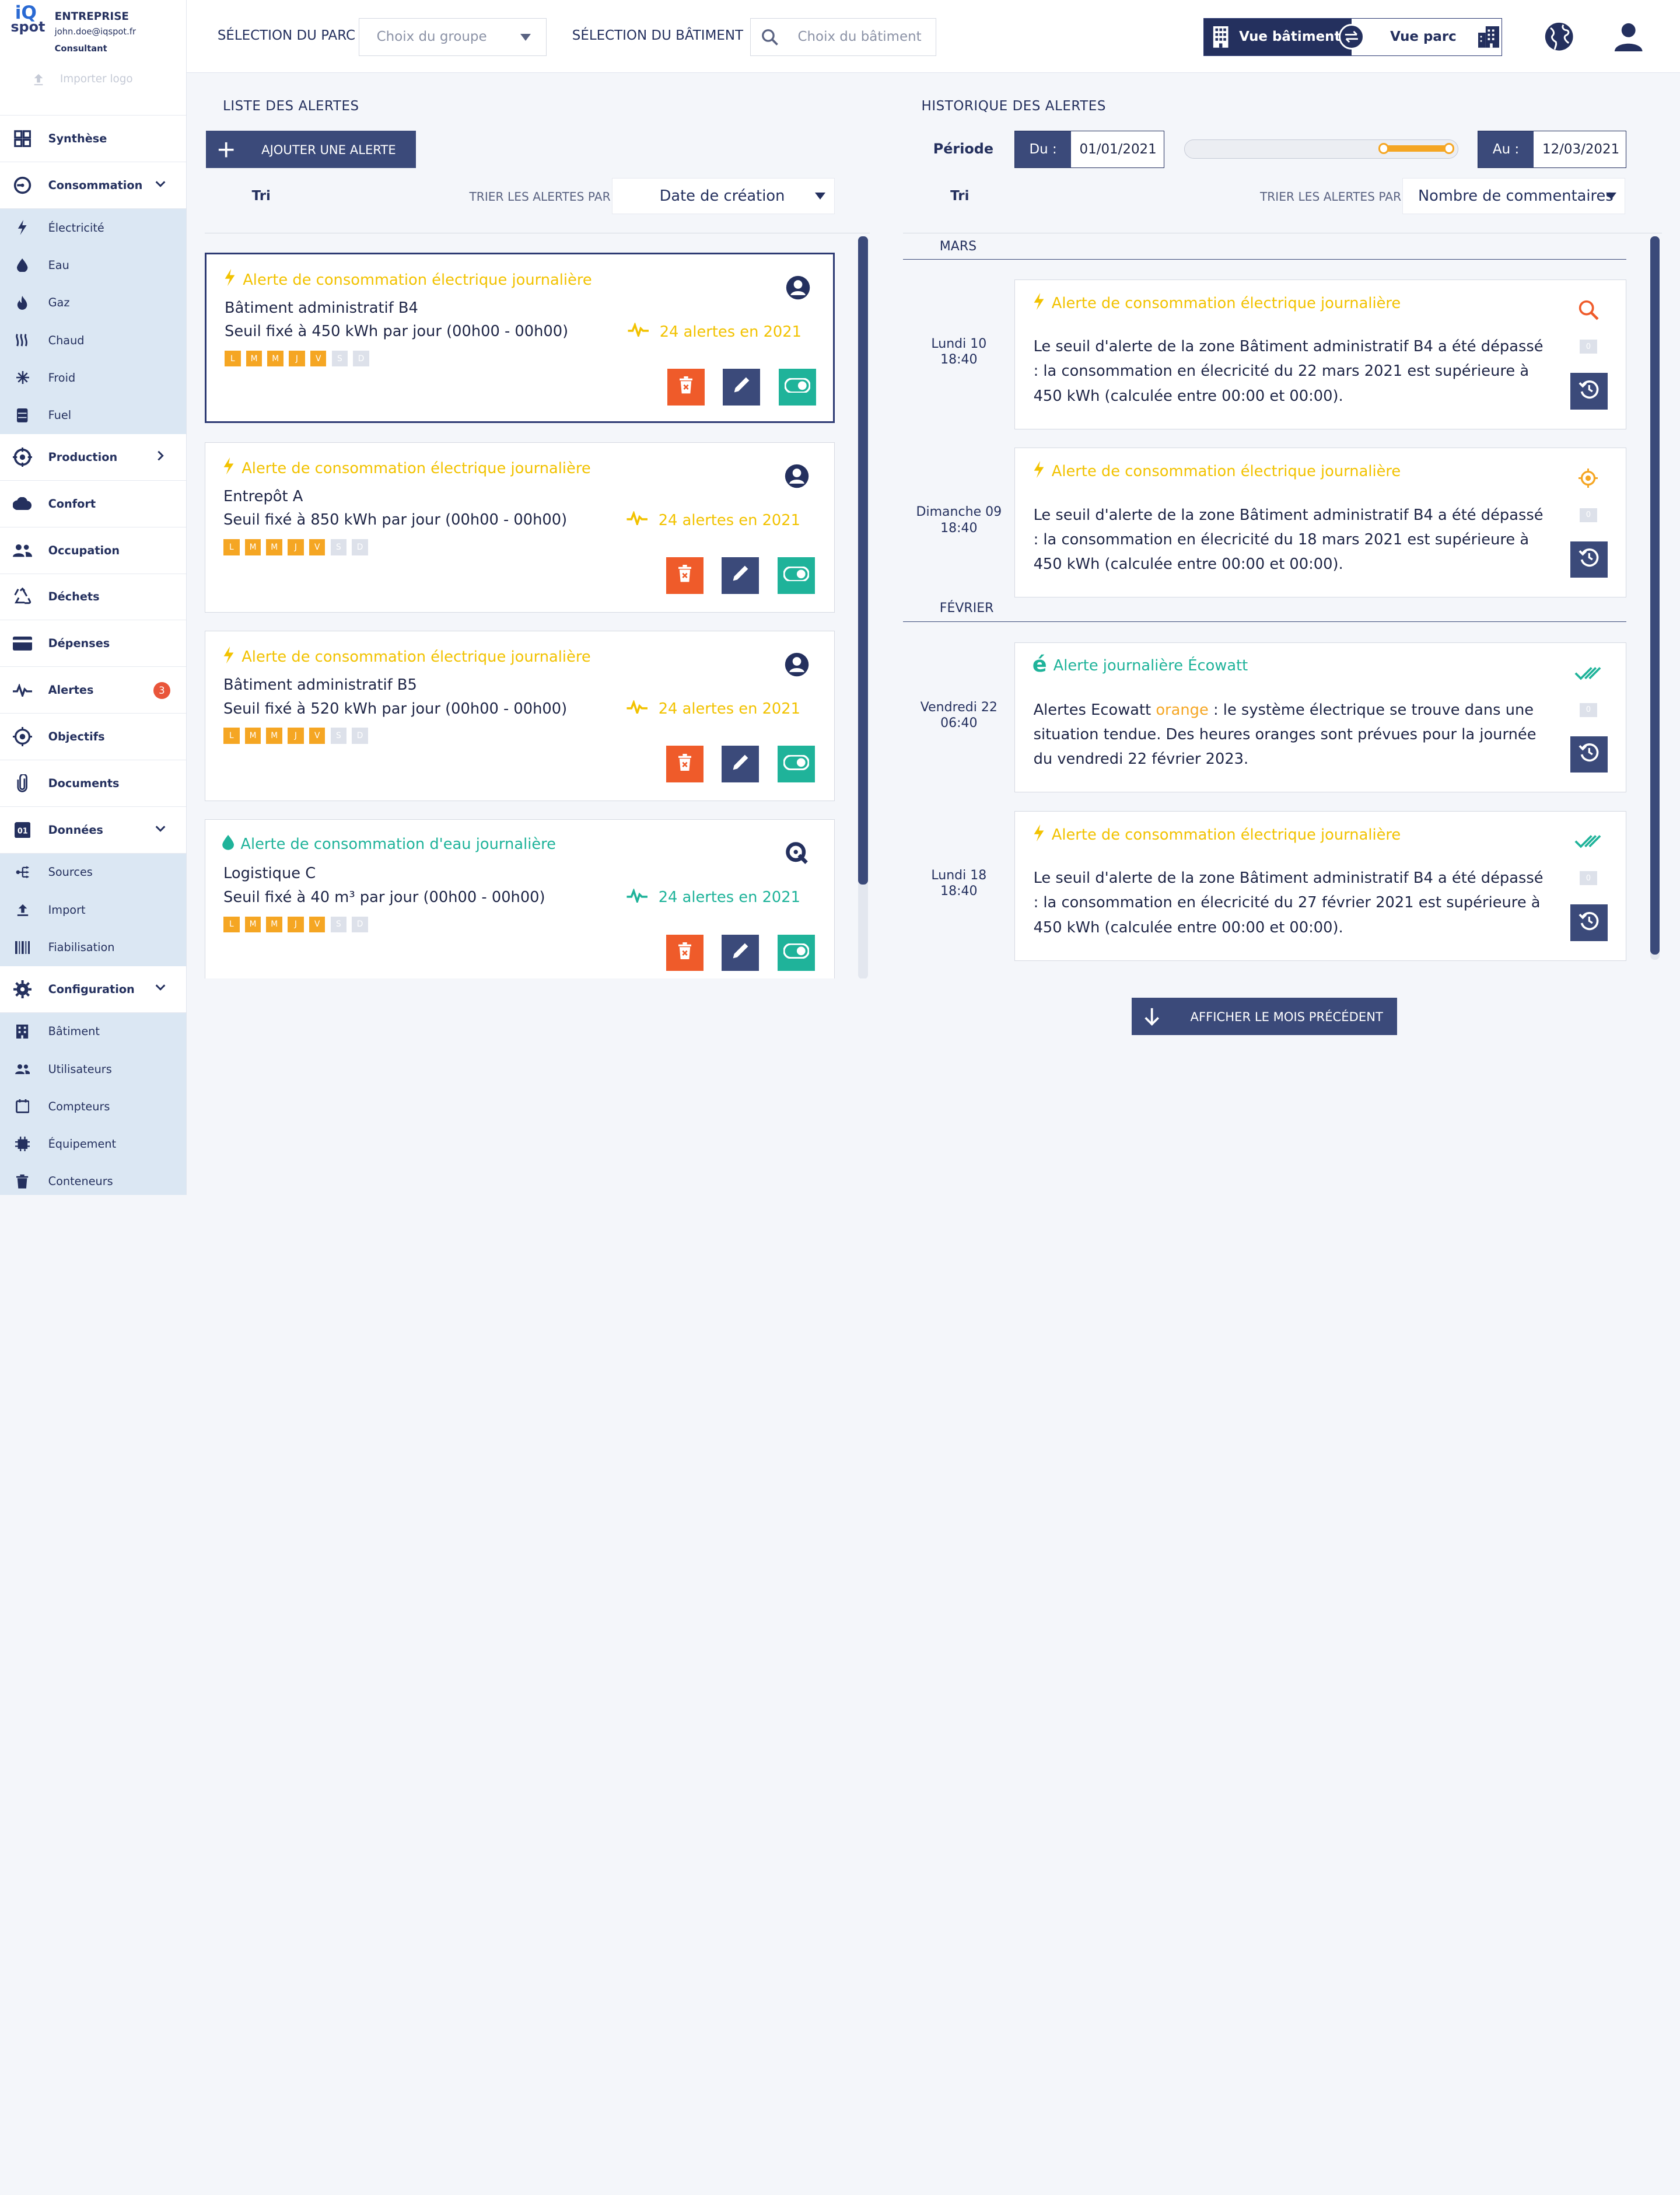 The height and width of the screenshot is (2195, 1680). I want to click on nav-batiment: Bâtiment, so click(93, 1031).